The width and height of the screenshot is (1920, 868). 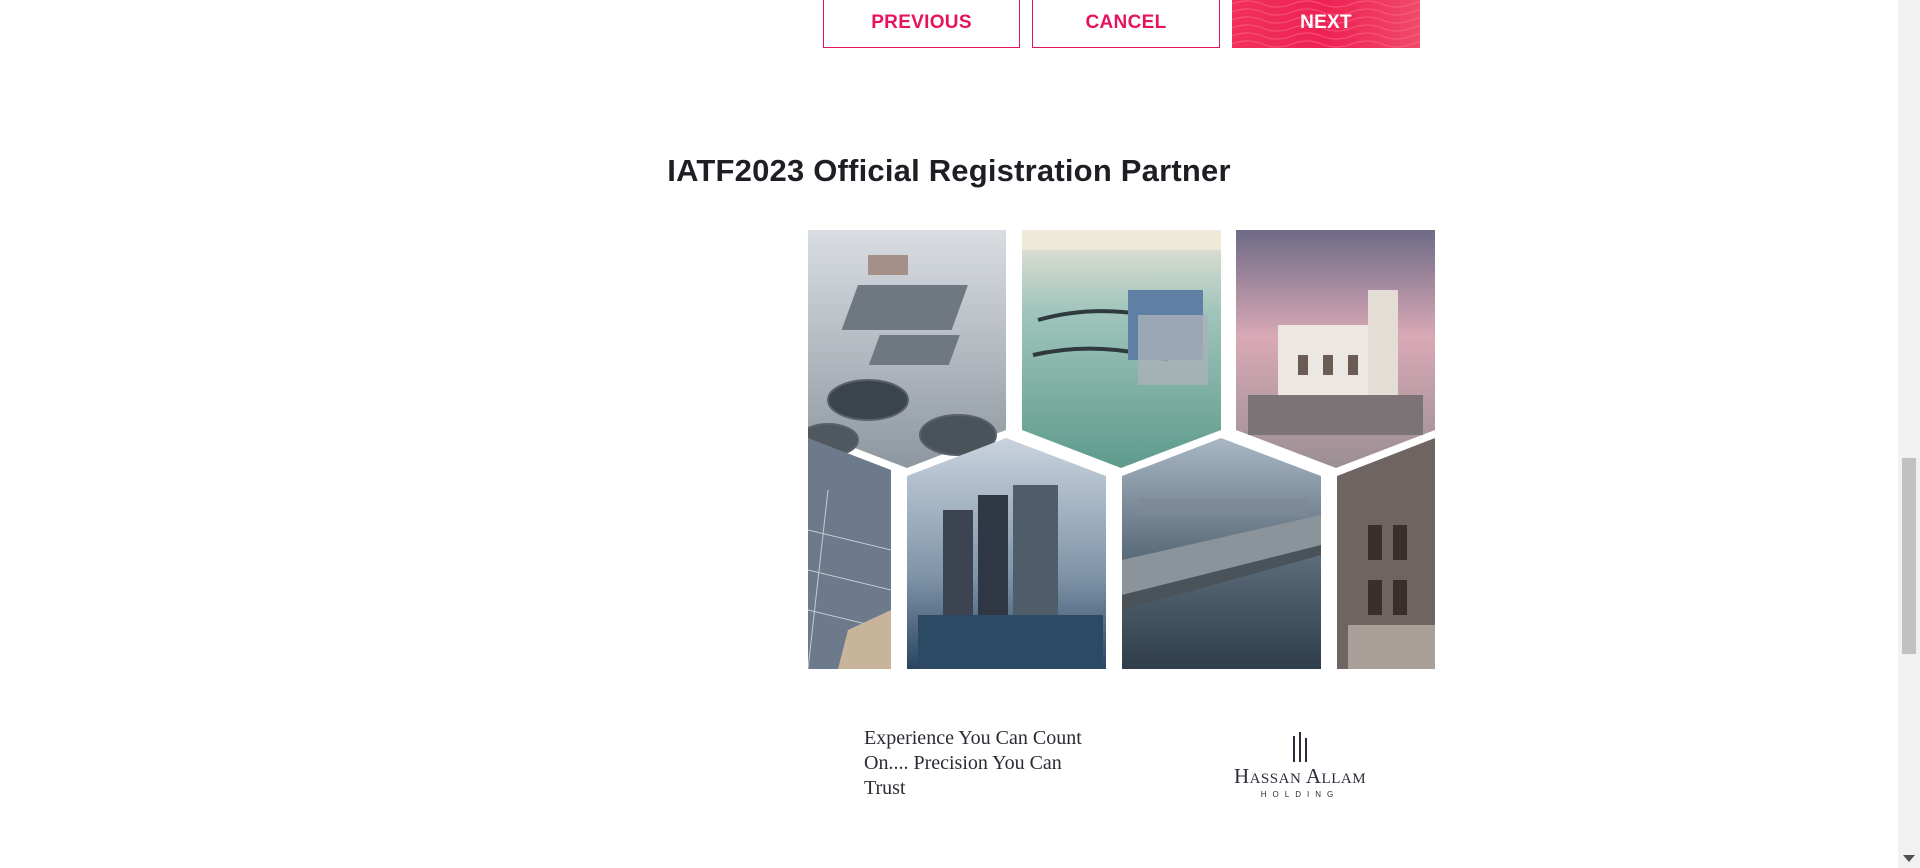 I want to click on page-scrollbar, so click(x=1909, y=434).